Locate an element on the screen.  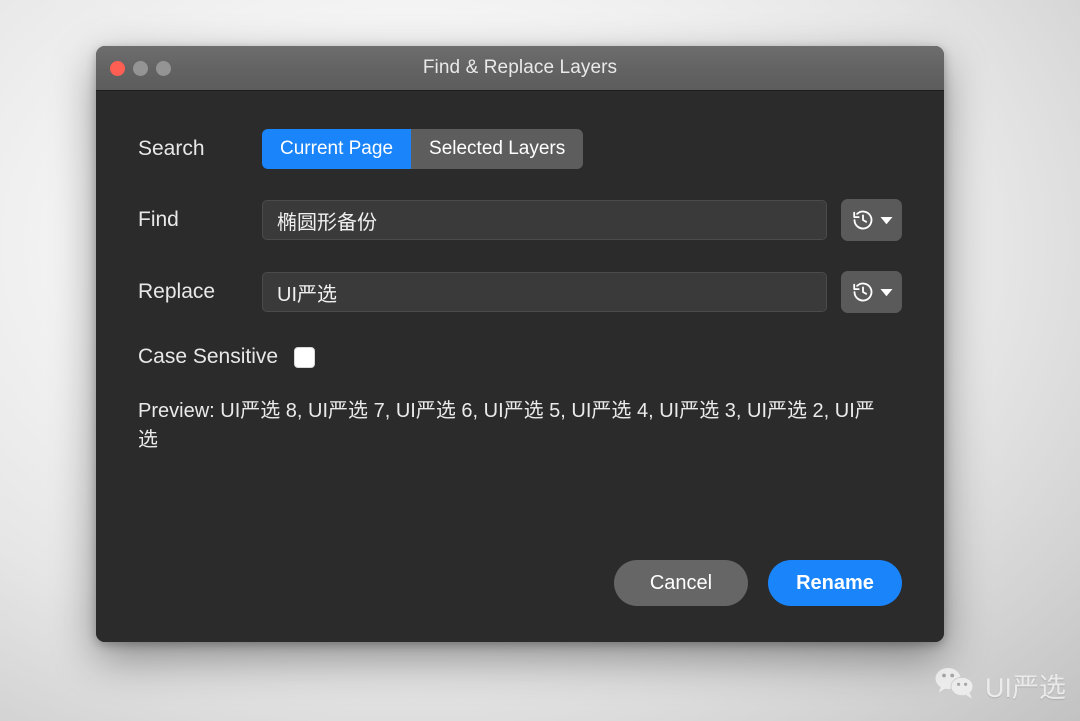
minimize-window-icon is located at coordinates (140, 68).